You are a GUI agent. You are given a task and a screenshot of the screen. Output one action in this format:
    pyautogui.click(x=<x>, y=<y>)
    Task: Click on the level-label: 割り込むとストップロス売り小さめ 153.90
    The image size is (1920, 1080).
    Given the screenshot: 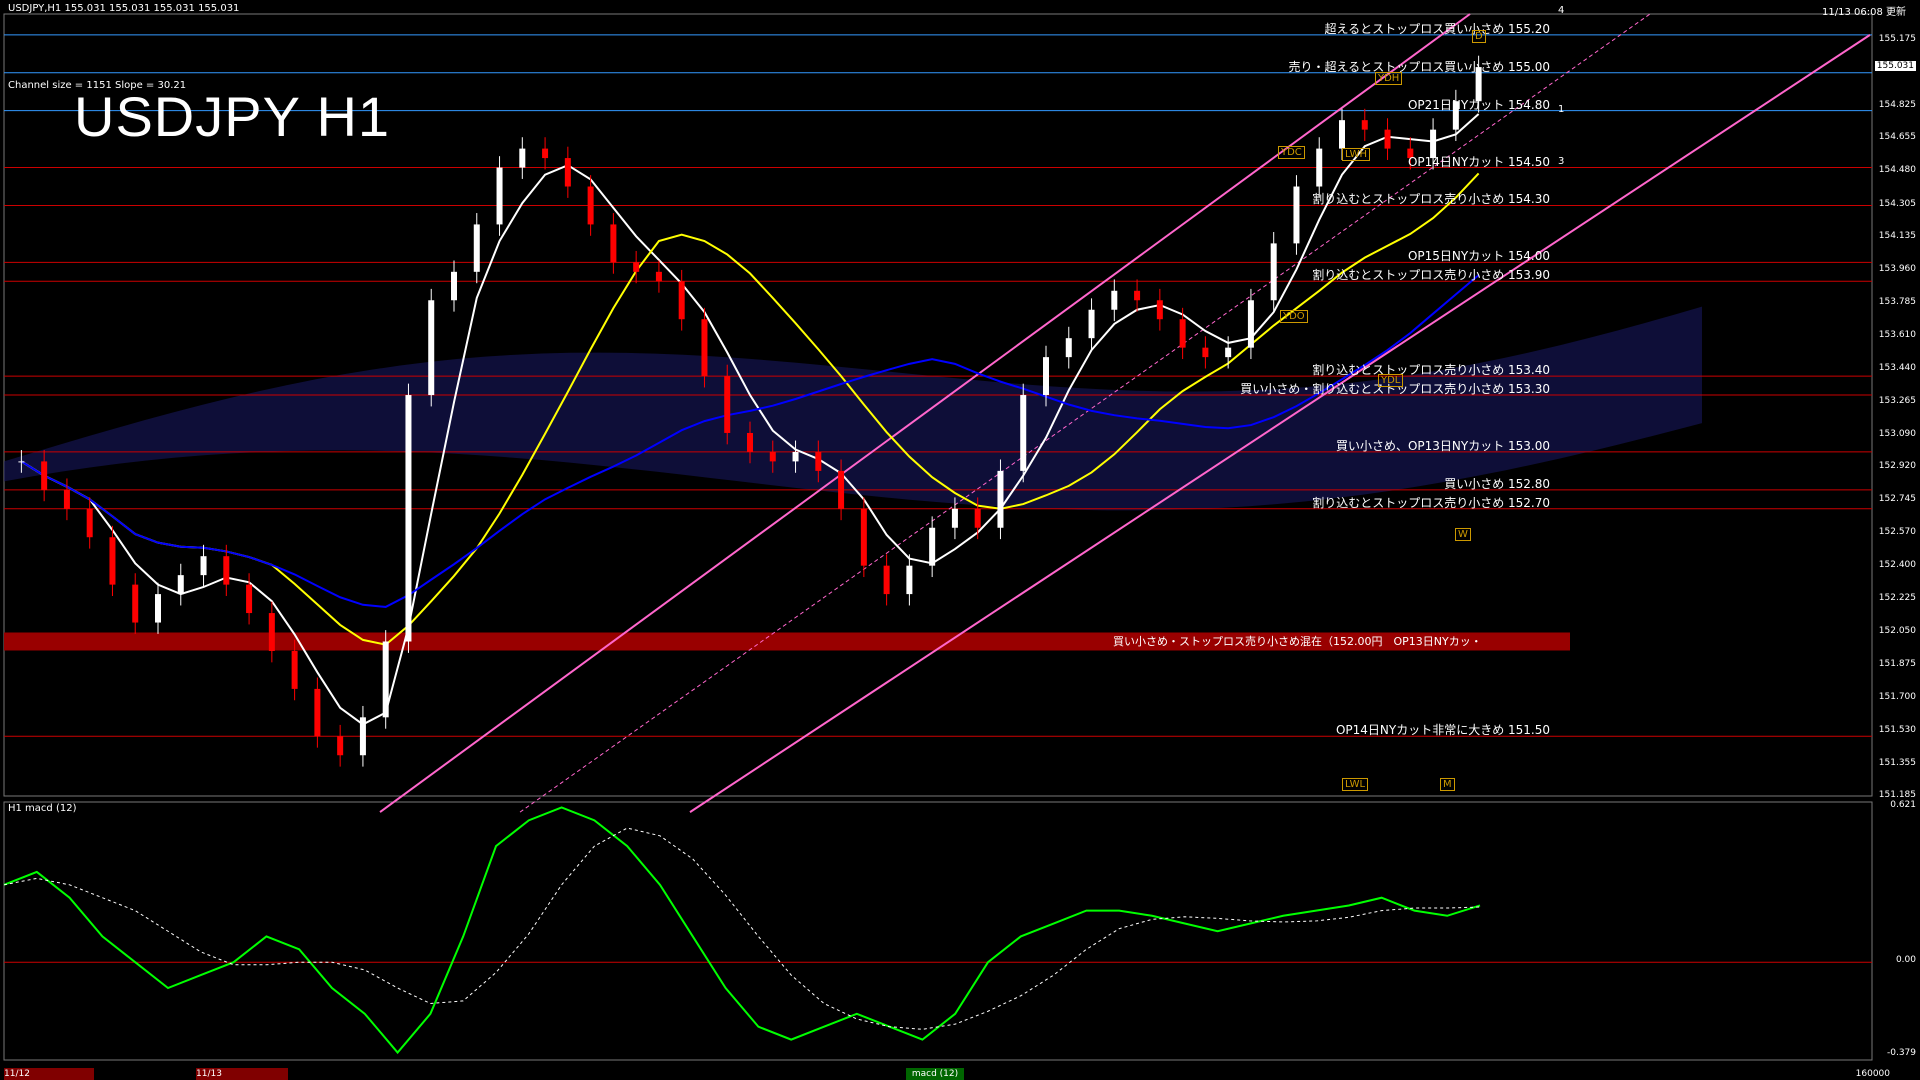 What is the action you would take?
    pyautogui.click(x=1431, y=275)
    